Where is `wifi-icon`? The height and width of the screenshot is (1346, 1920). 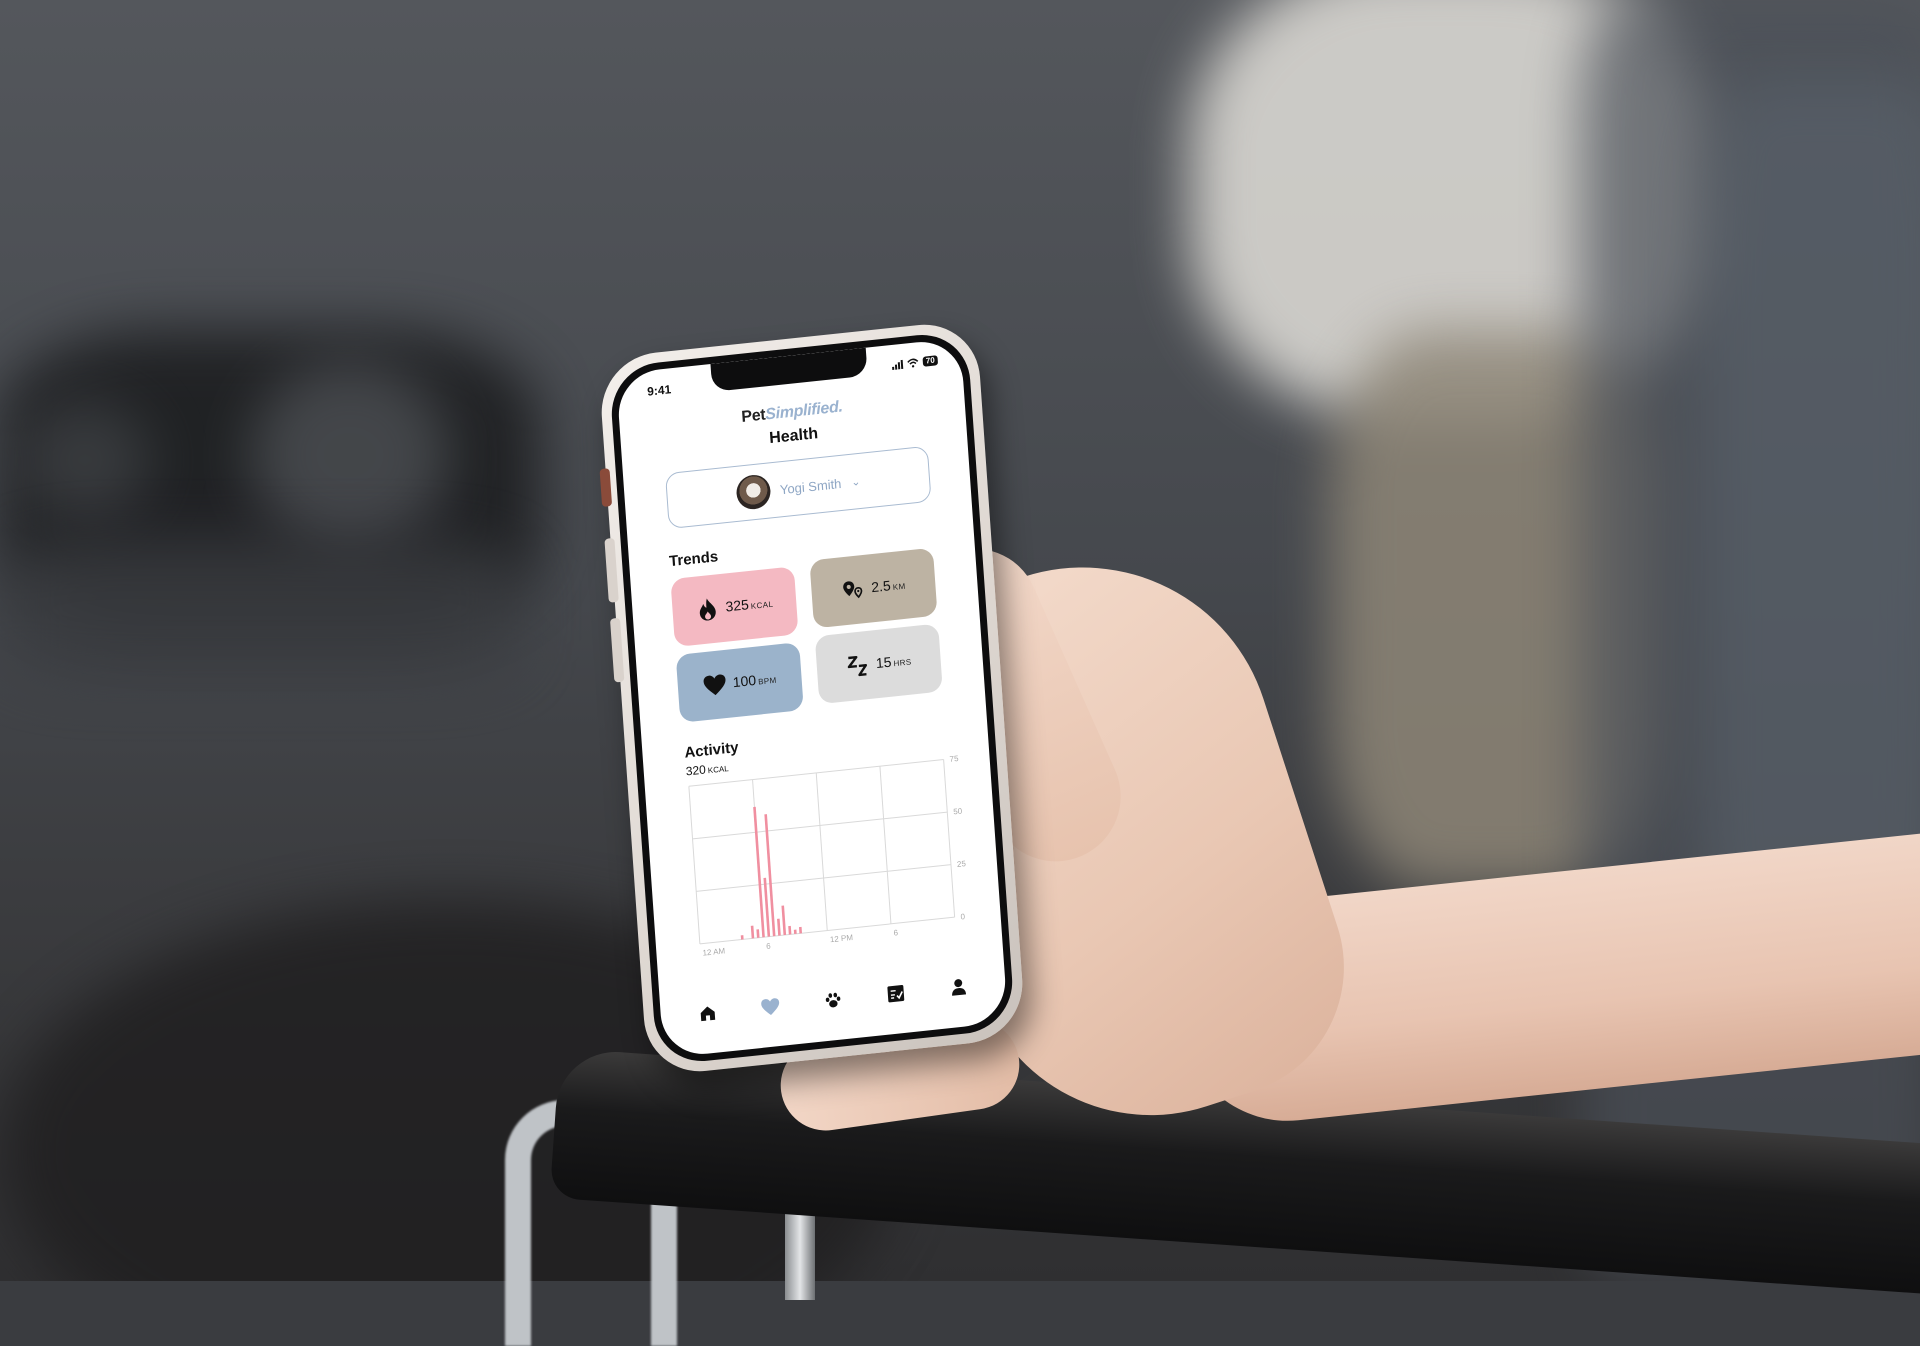
wifi-icon is located at coordinates (913, 363).